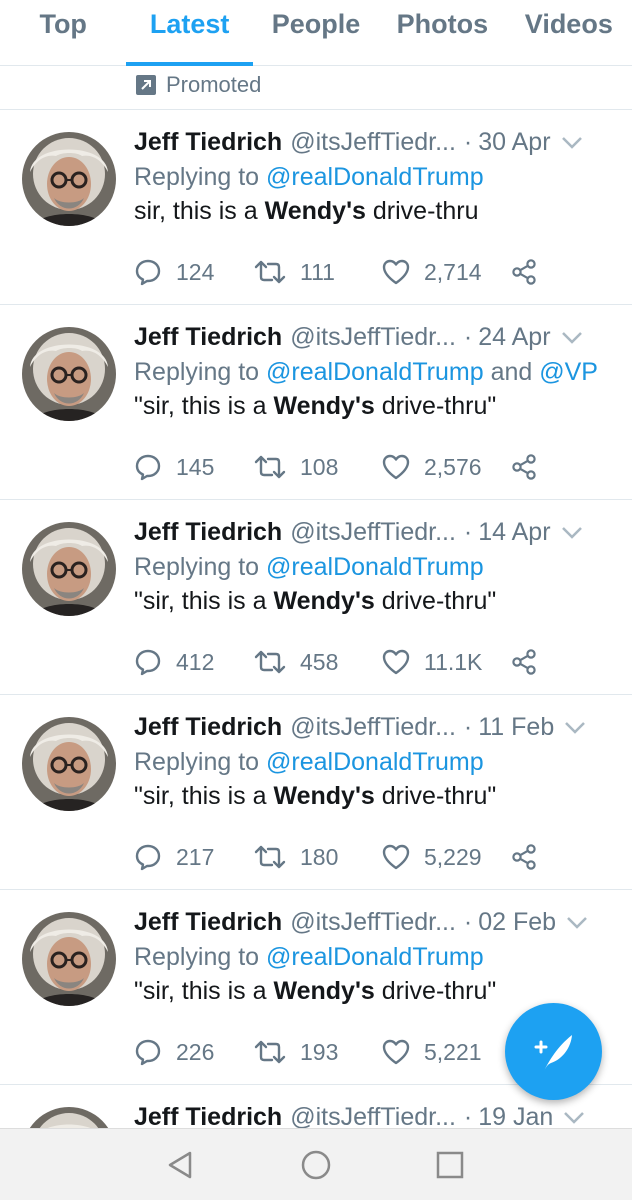 This screenshot has height=1200, width=632. I want to click on reply-count: 145, so click(195, 466).